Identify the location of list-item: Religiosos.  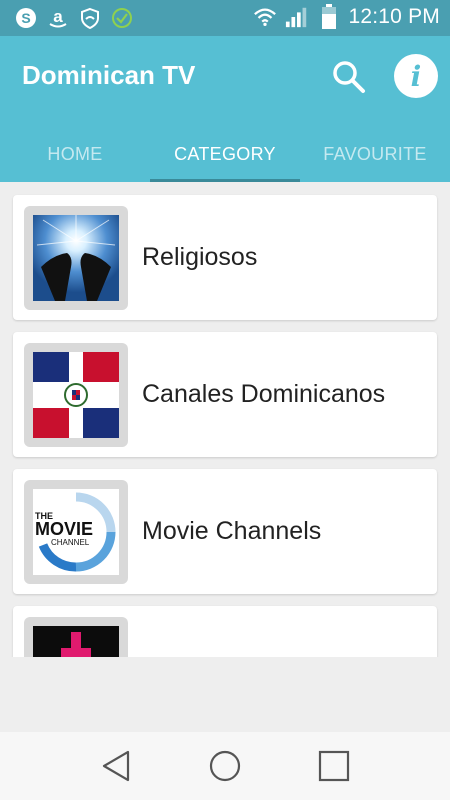
(225, 257).